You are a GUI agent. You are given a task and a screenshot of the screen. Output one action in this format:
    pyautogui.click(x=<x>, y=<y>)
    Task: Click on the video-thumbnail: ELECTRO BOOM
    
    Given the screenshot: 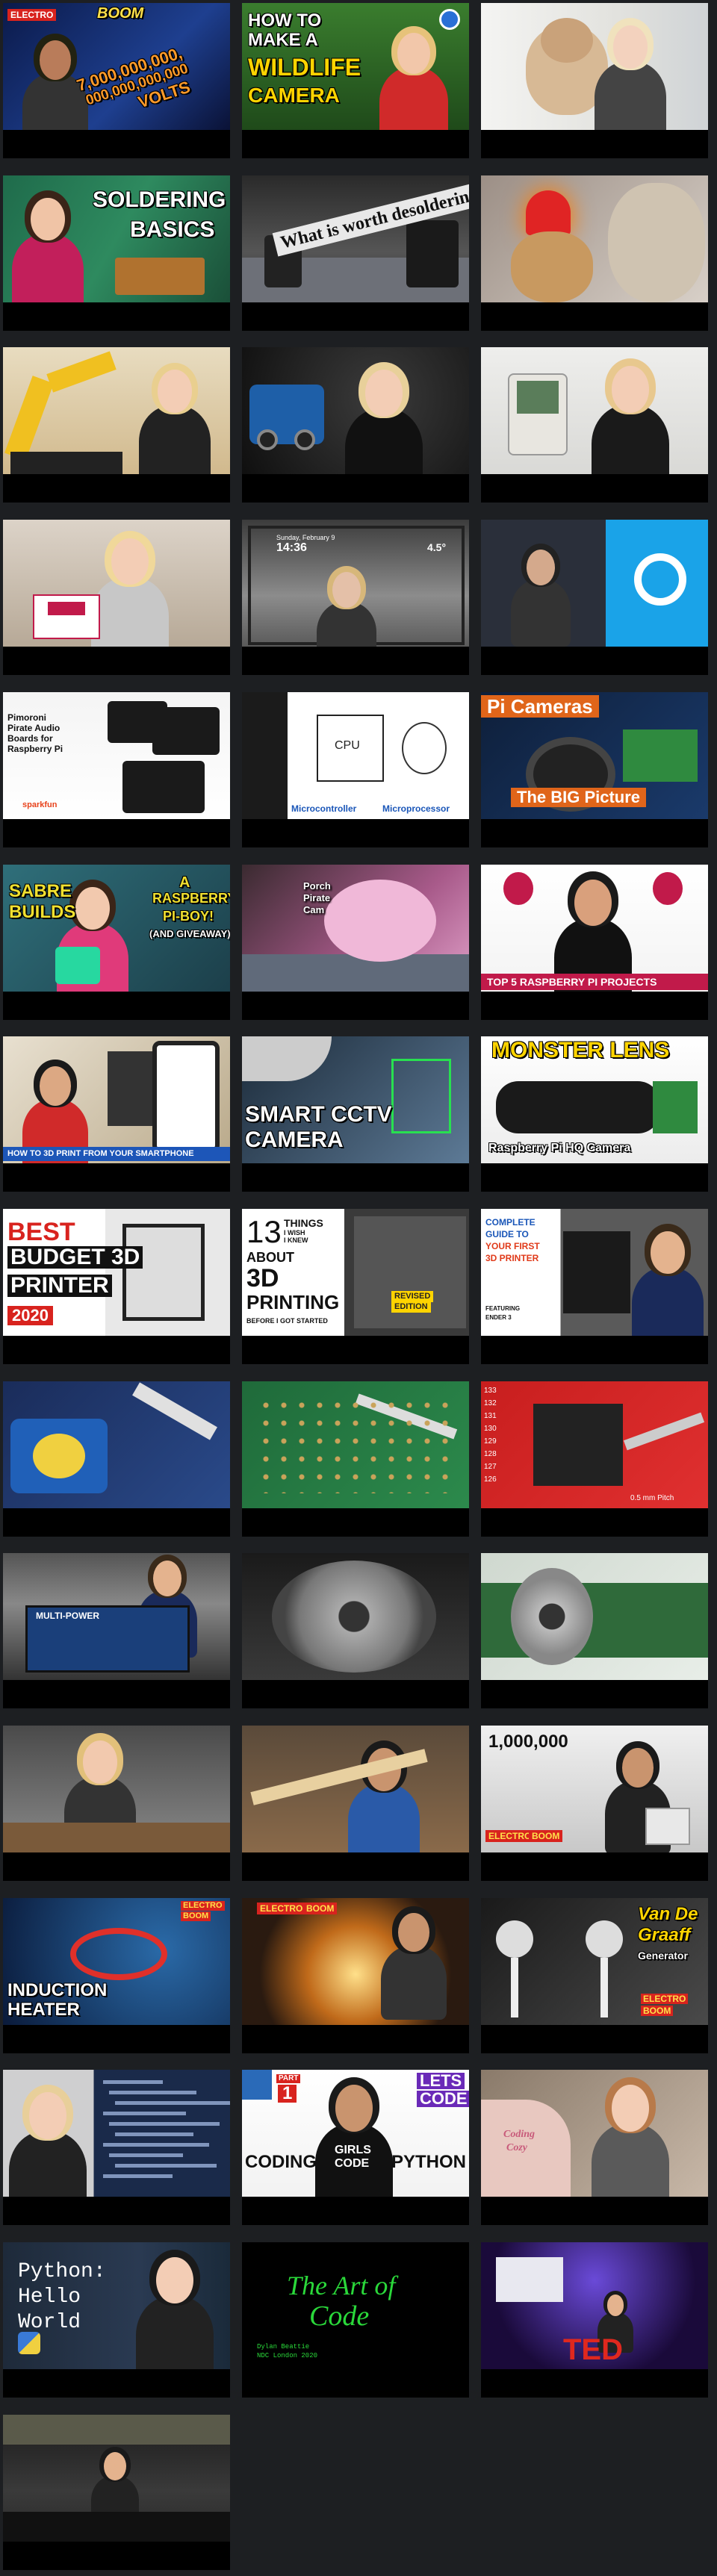 What is the action you would take?
    pyautogui.click(x=355, y=1961)
    